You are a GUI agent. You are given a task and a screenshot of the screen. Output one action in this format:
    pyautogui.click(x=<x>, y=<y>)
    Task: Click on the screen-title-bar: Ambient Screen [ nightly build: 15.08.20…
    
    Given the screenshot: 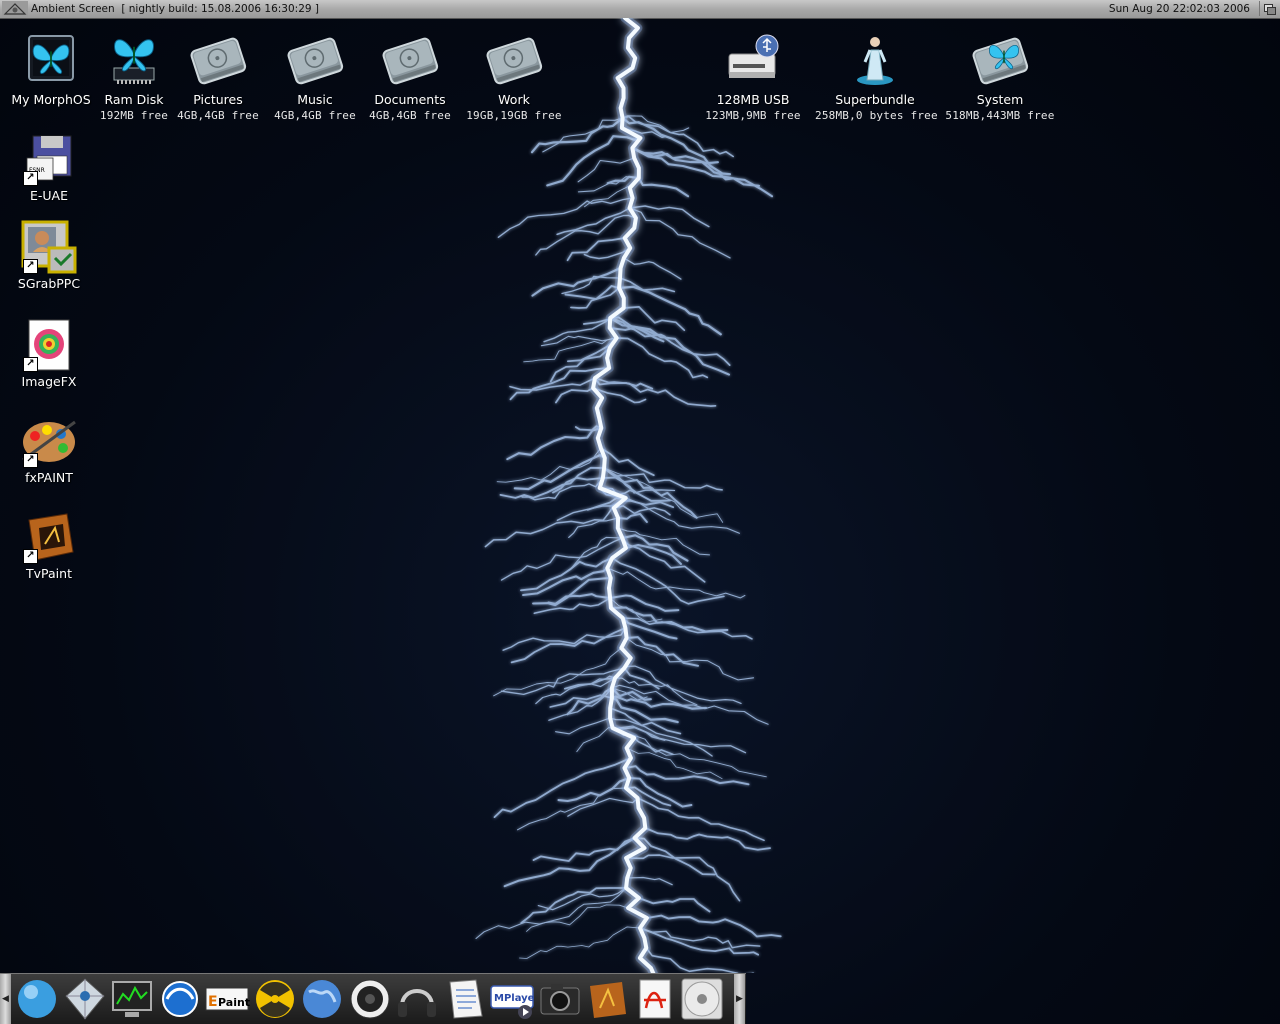 What is the action you would take?
    pyautogui.click(x=640, y=9)
    